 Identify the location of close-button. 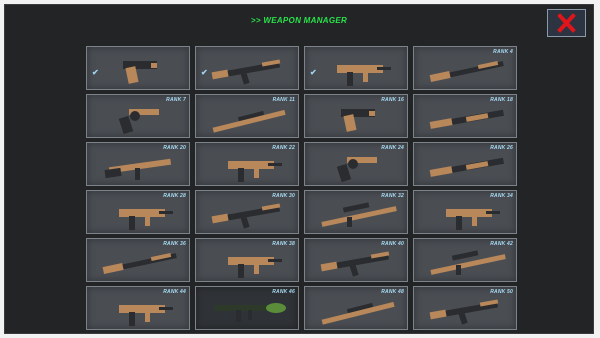
(566, 23).